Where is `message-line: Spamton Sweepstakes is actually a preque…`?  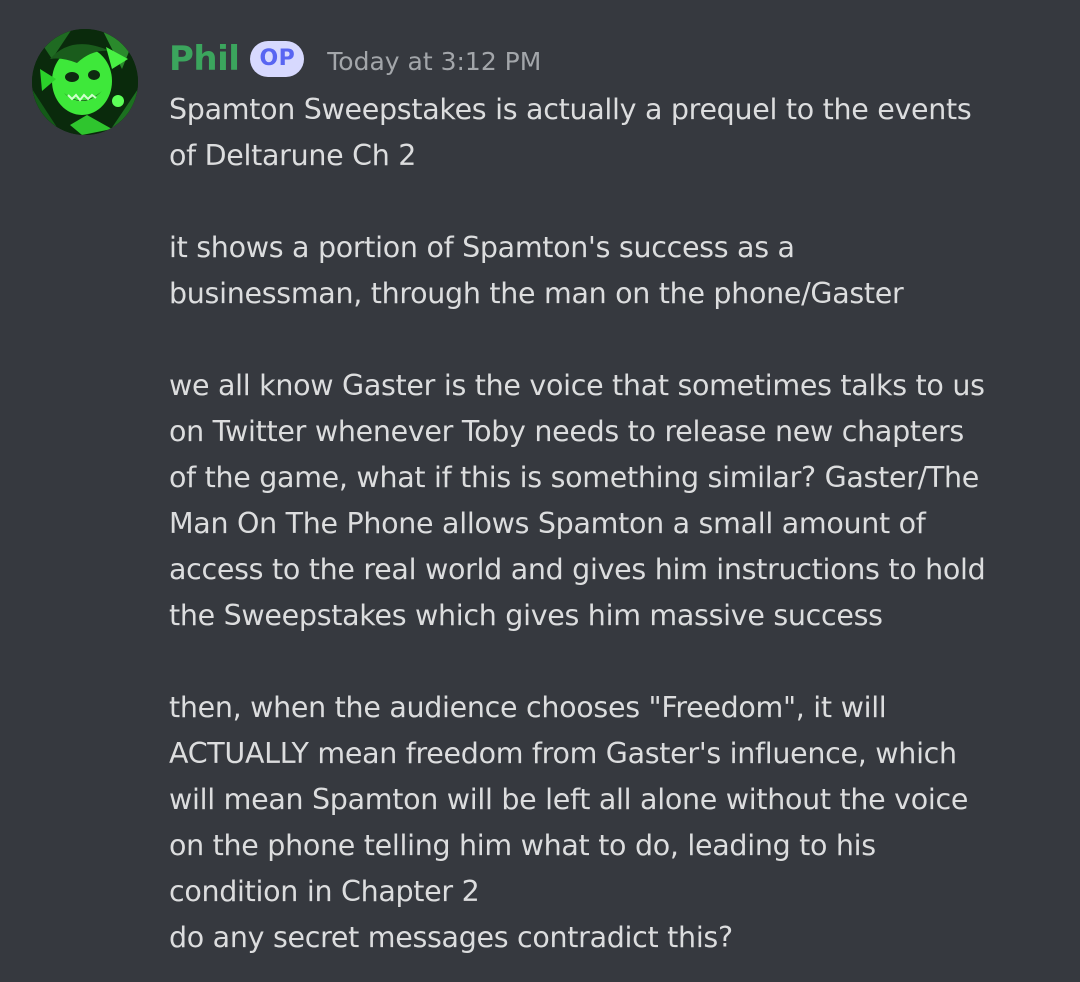 message-line: Spamton Sweepstakes is actually a preque… is located at coordinates (570, 109).